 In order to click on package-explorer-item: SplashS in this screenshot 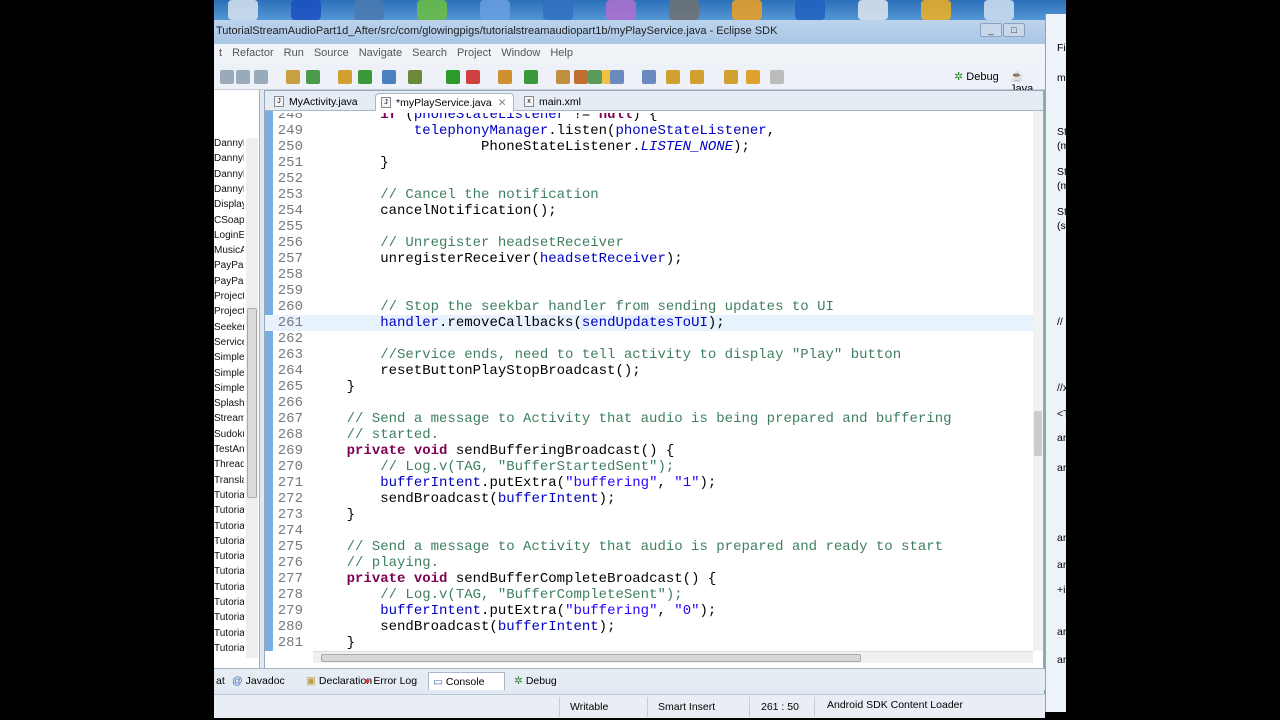, I will do `click(229, 405)`.